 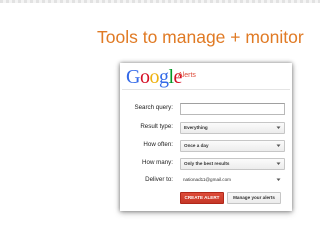 I want to click on search-query-input, so click(x=232, y=109).